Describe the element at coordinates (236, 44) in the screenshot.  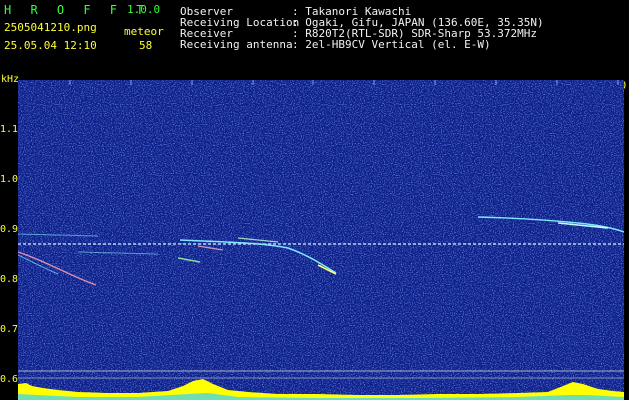
I see `antenna-label: Receiving antenna` at that location.